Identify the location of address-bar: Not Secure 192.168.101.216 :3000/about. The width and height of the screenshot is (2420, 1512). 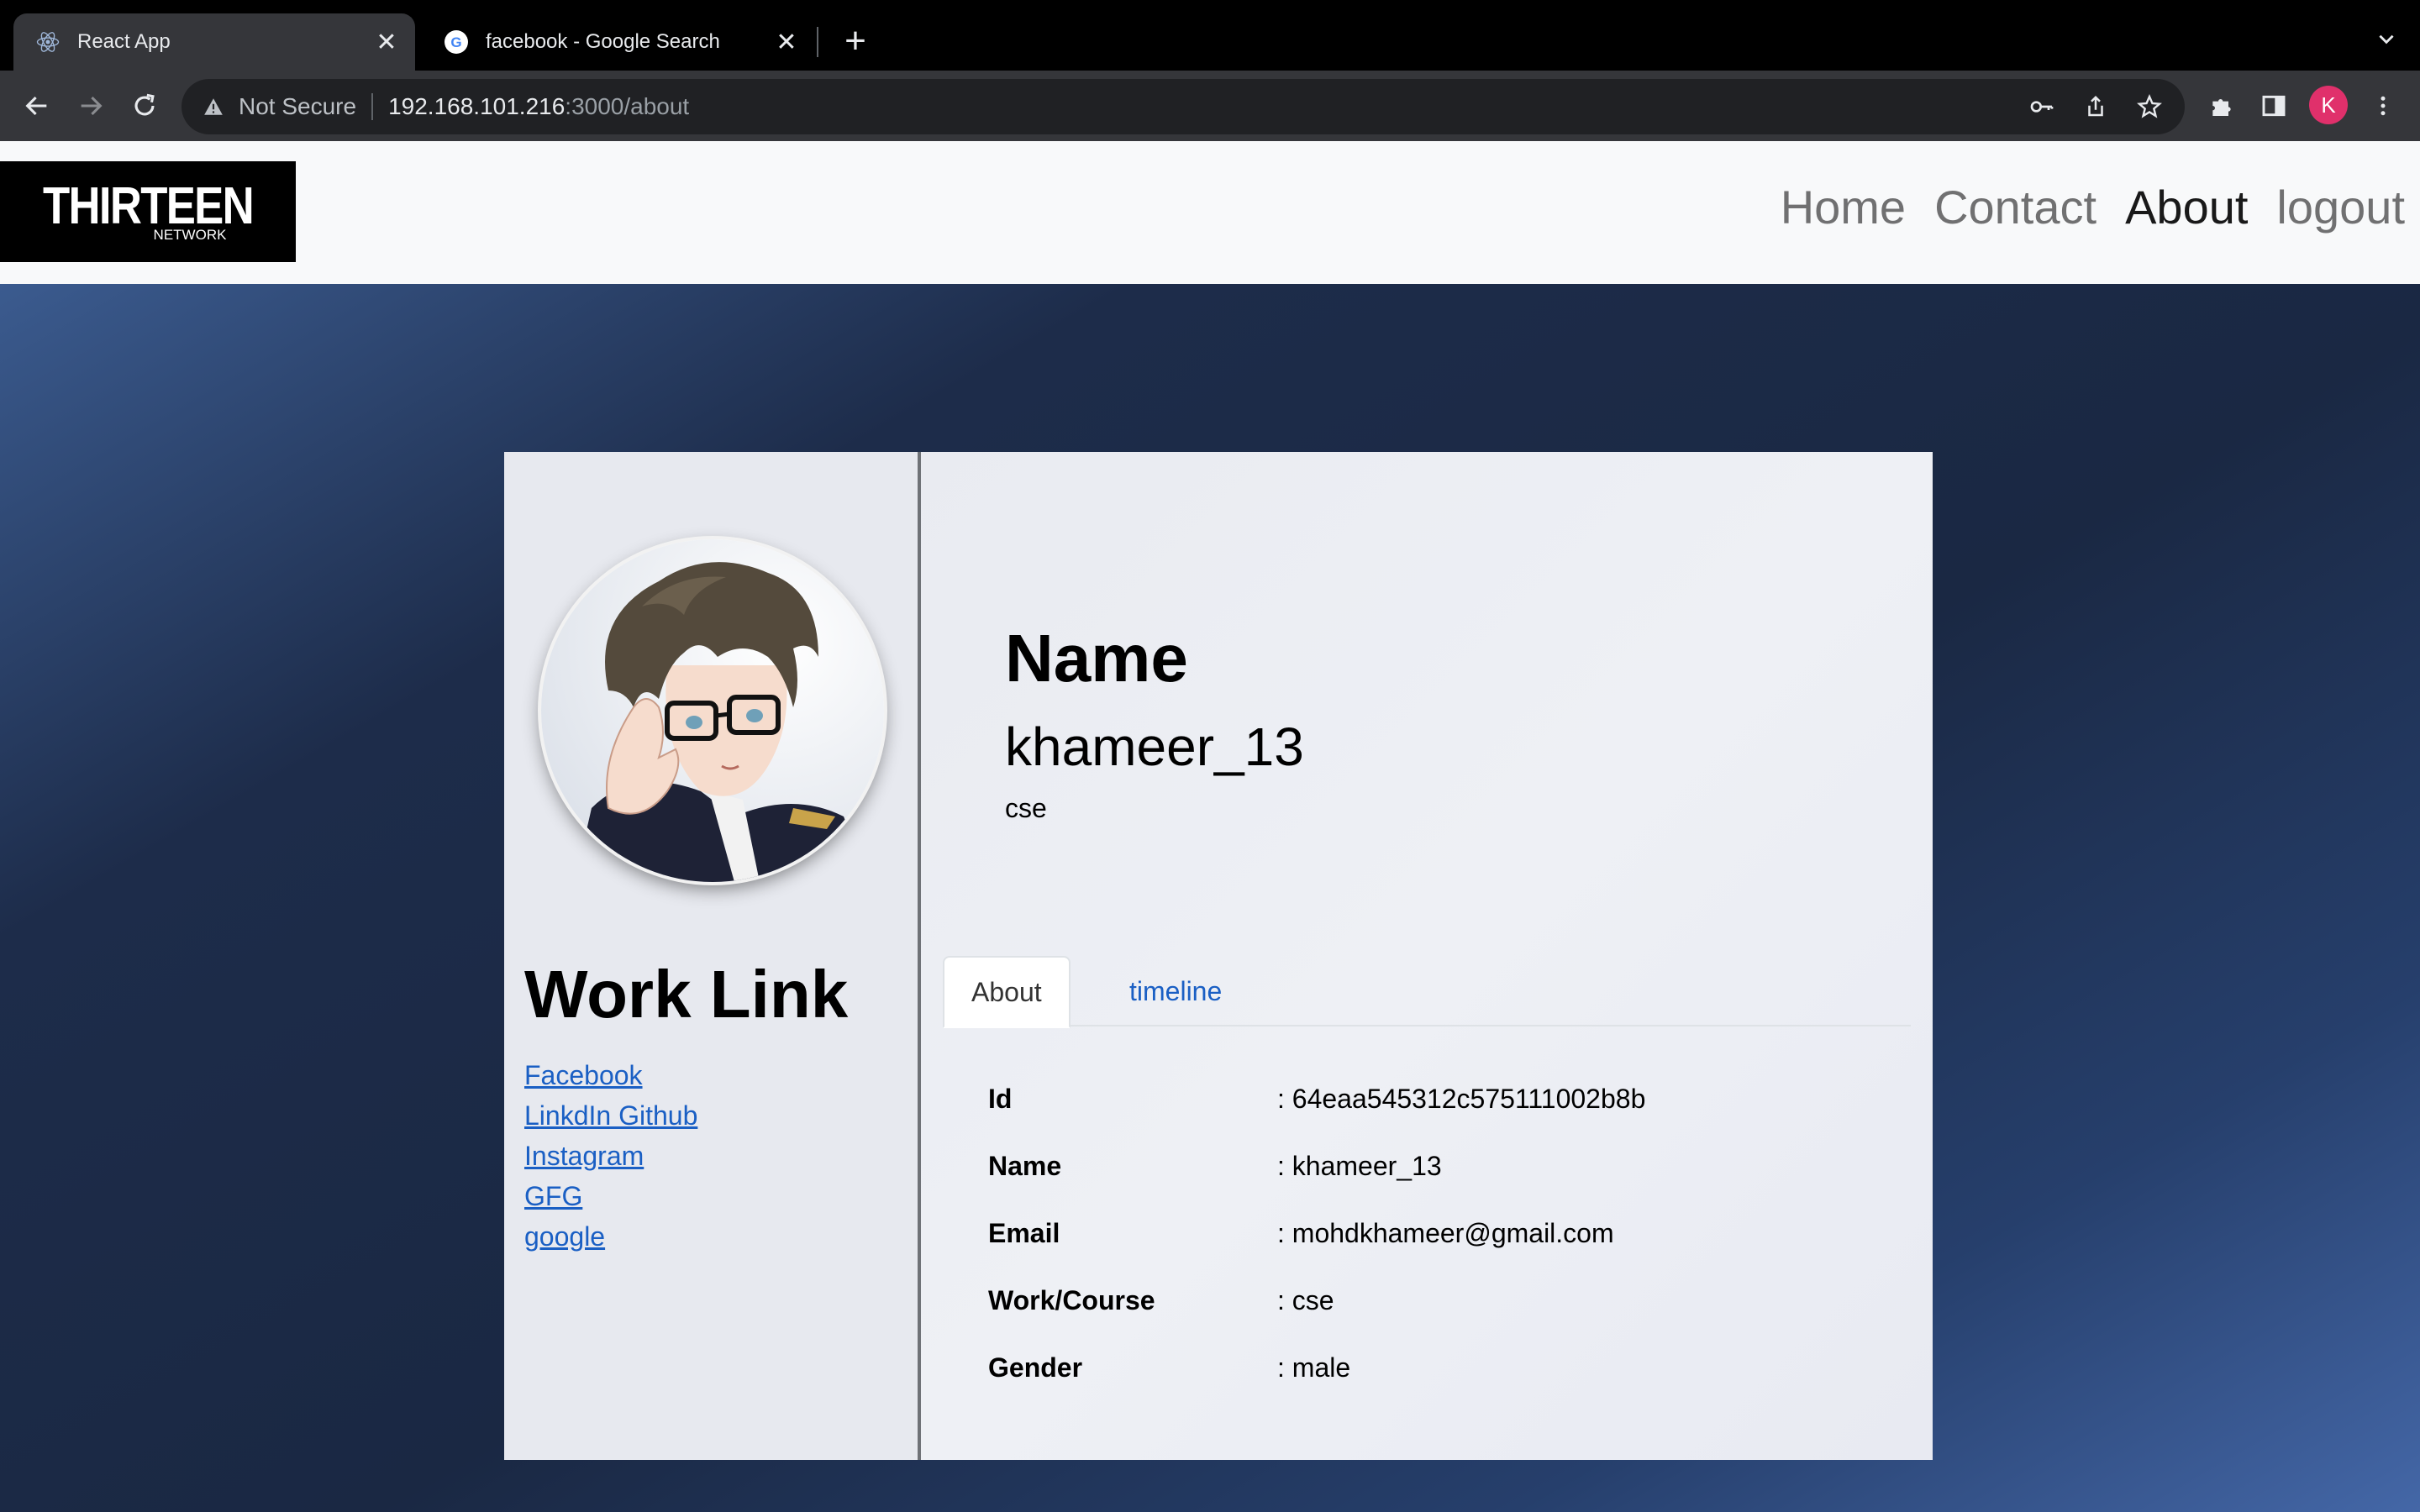
(1183, 106).